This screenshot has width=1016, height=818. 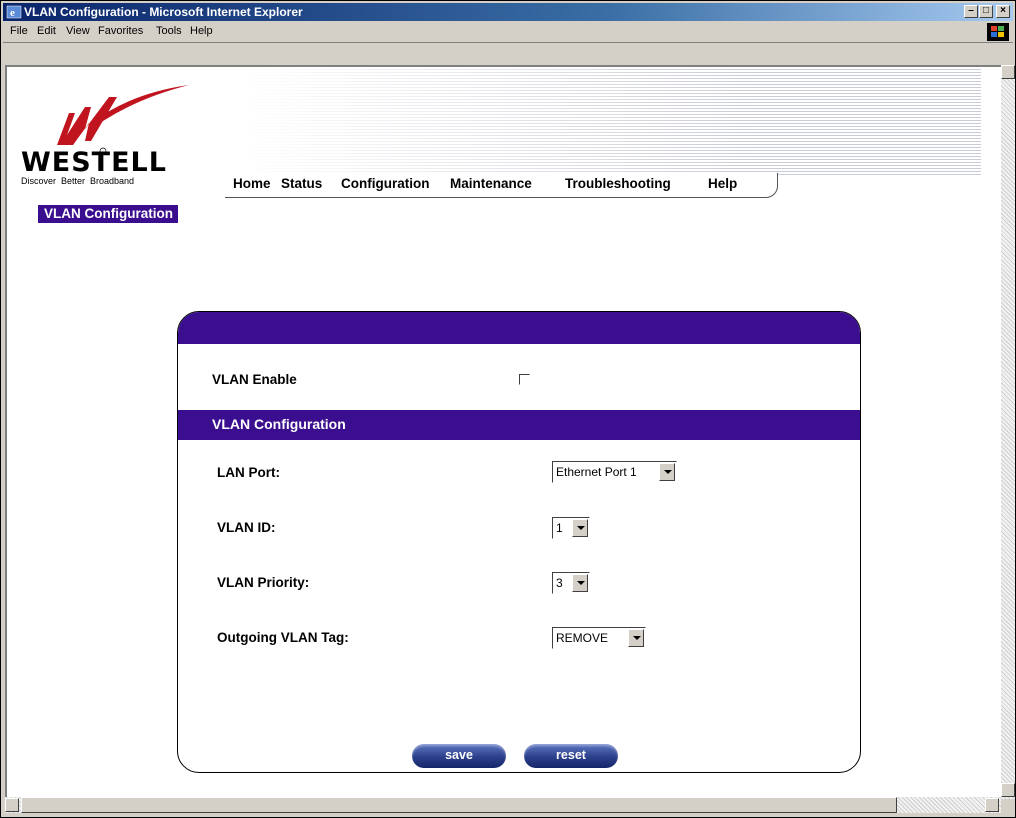 I want to click on nav-troubleshooting: Troubleshooting, so click(x=618, y=183).